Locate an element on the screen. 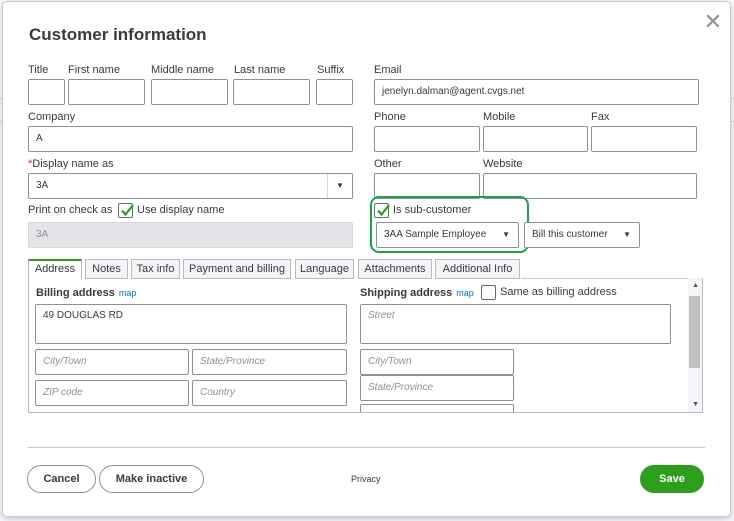  fax-label: Fax is located at coordinates (600, 117).